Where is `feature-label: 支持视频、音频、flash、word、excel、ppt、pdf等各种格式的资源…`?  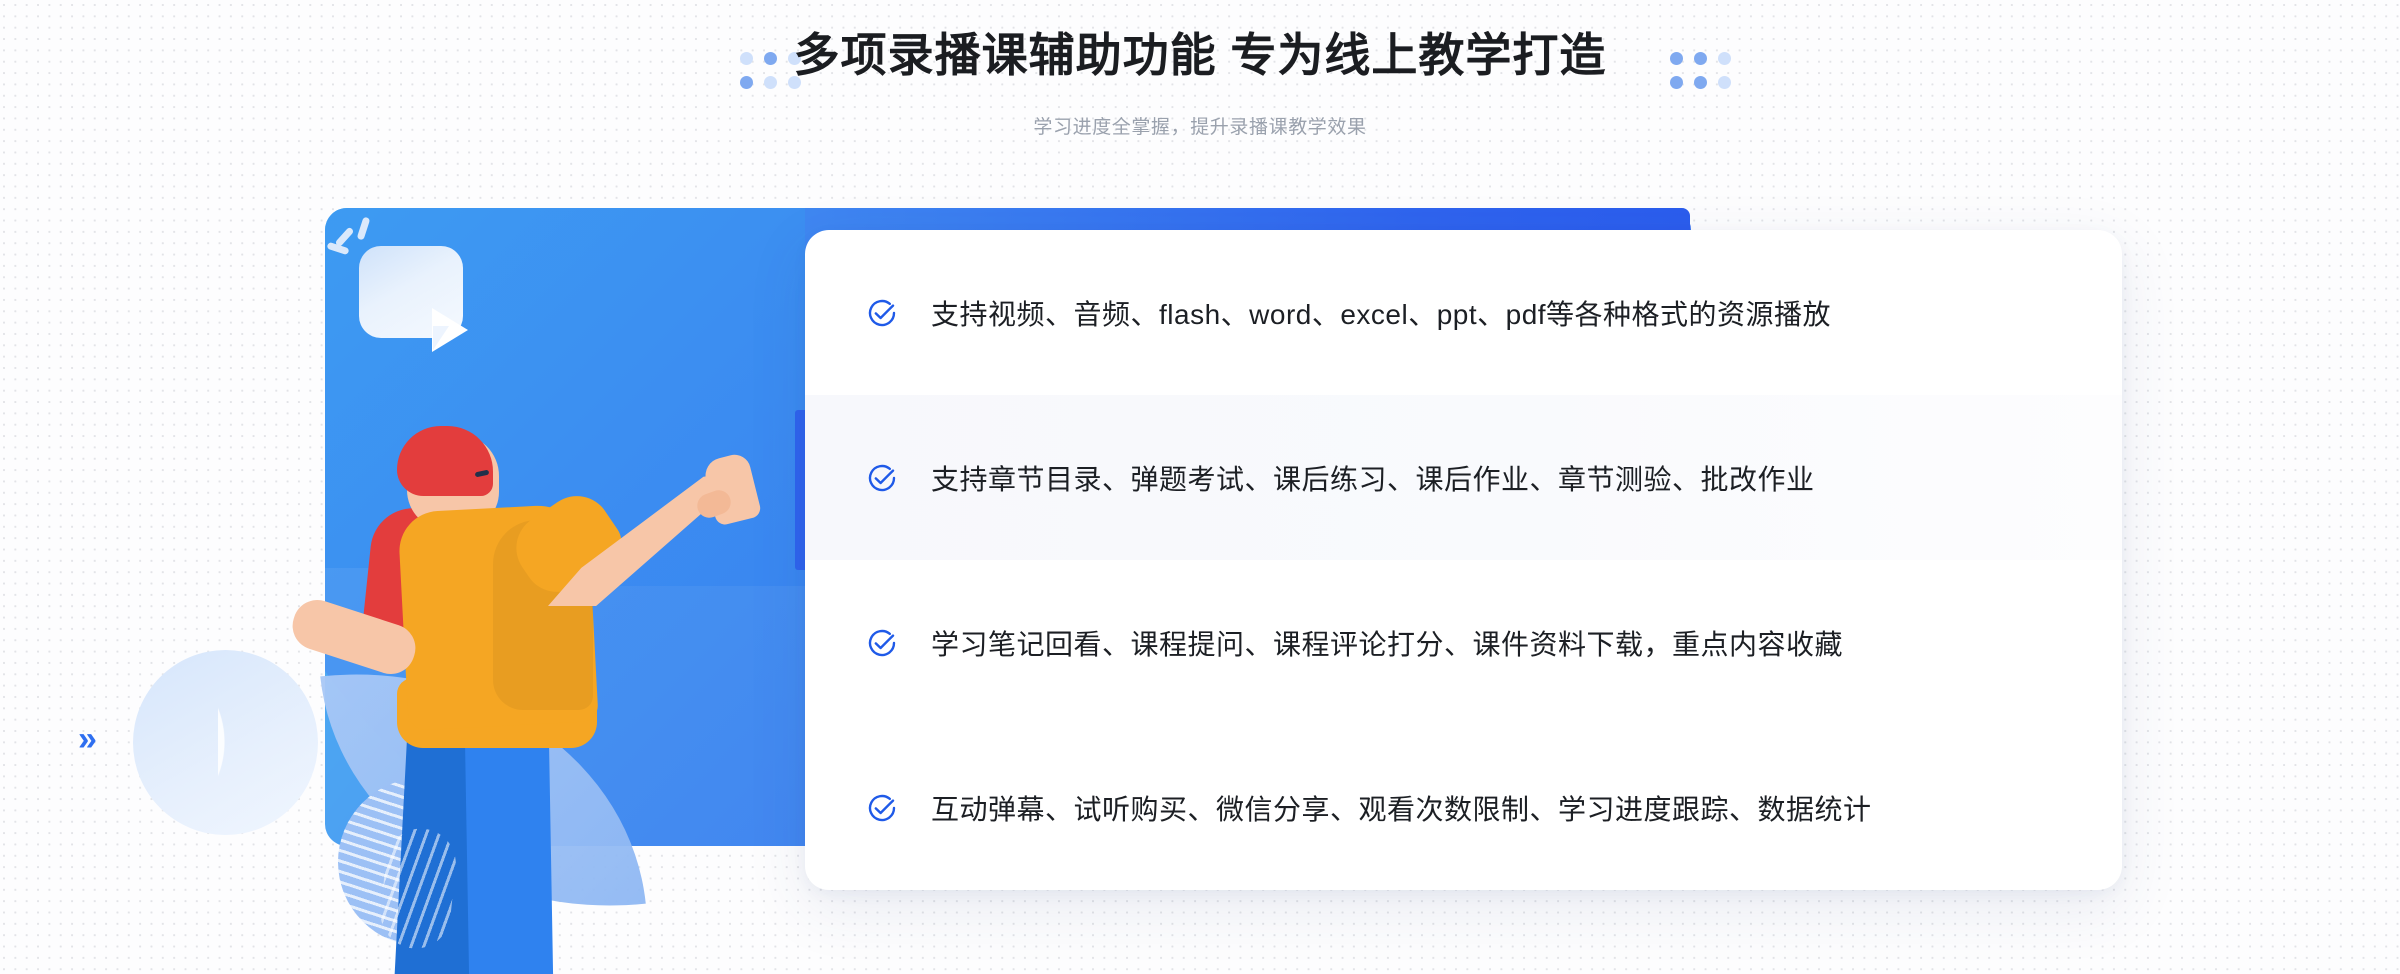 feature-label: 支持视频、音频、flash、word、excel、ppt、pdf等各种格式的资源… is located at coordinates (1381, 314).